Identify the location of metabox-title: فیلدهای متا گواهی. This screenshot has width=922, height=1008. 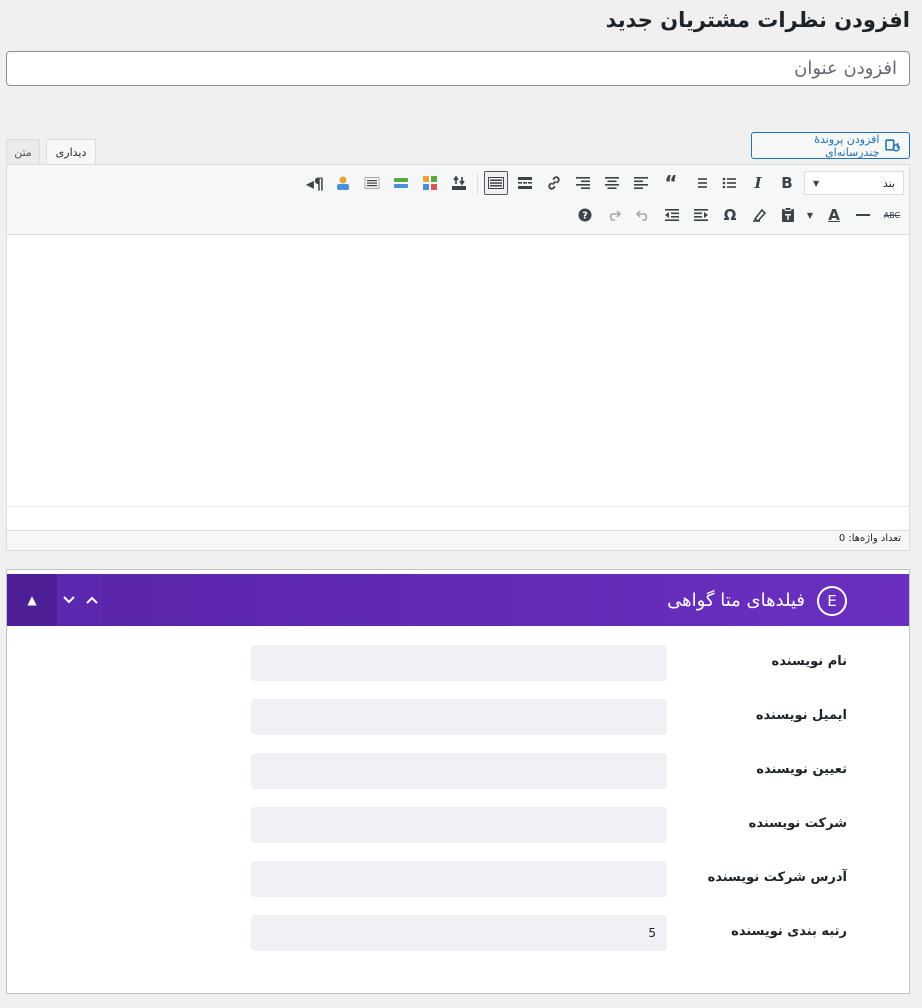
(736, 600).